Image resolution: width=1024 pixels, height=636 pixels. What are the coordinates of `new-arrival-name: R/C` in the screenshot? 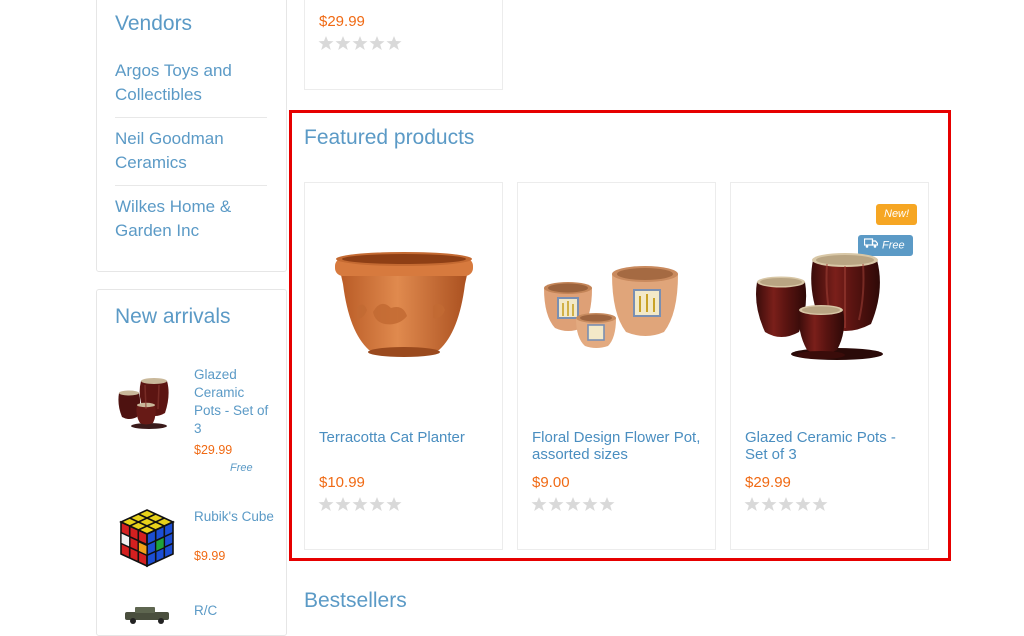 It's located at (234, 611).